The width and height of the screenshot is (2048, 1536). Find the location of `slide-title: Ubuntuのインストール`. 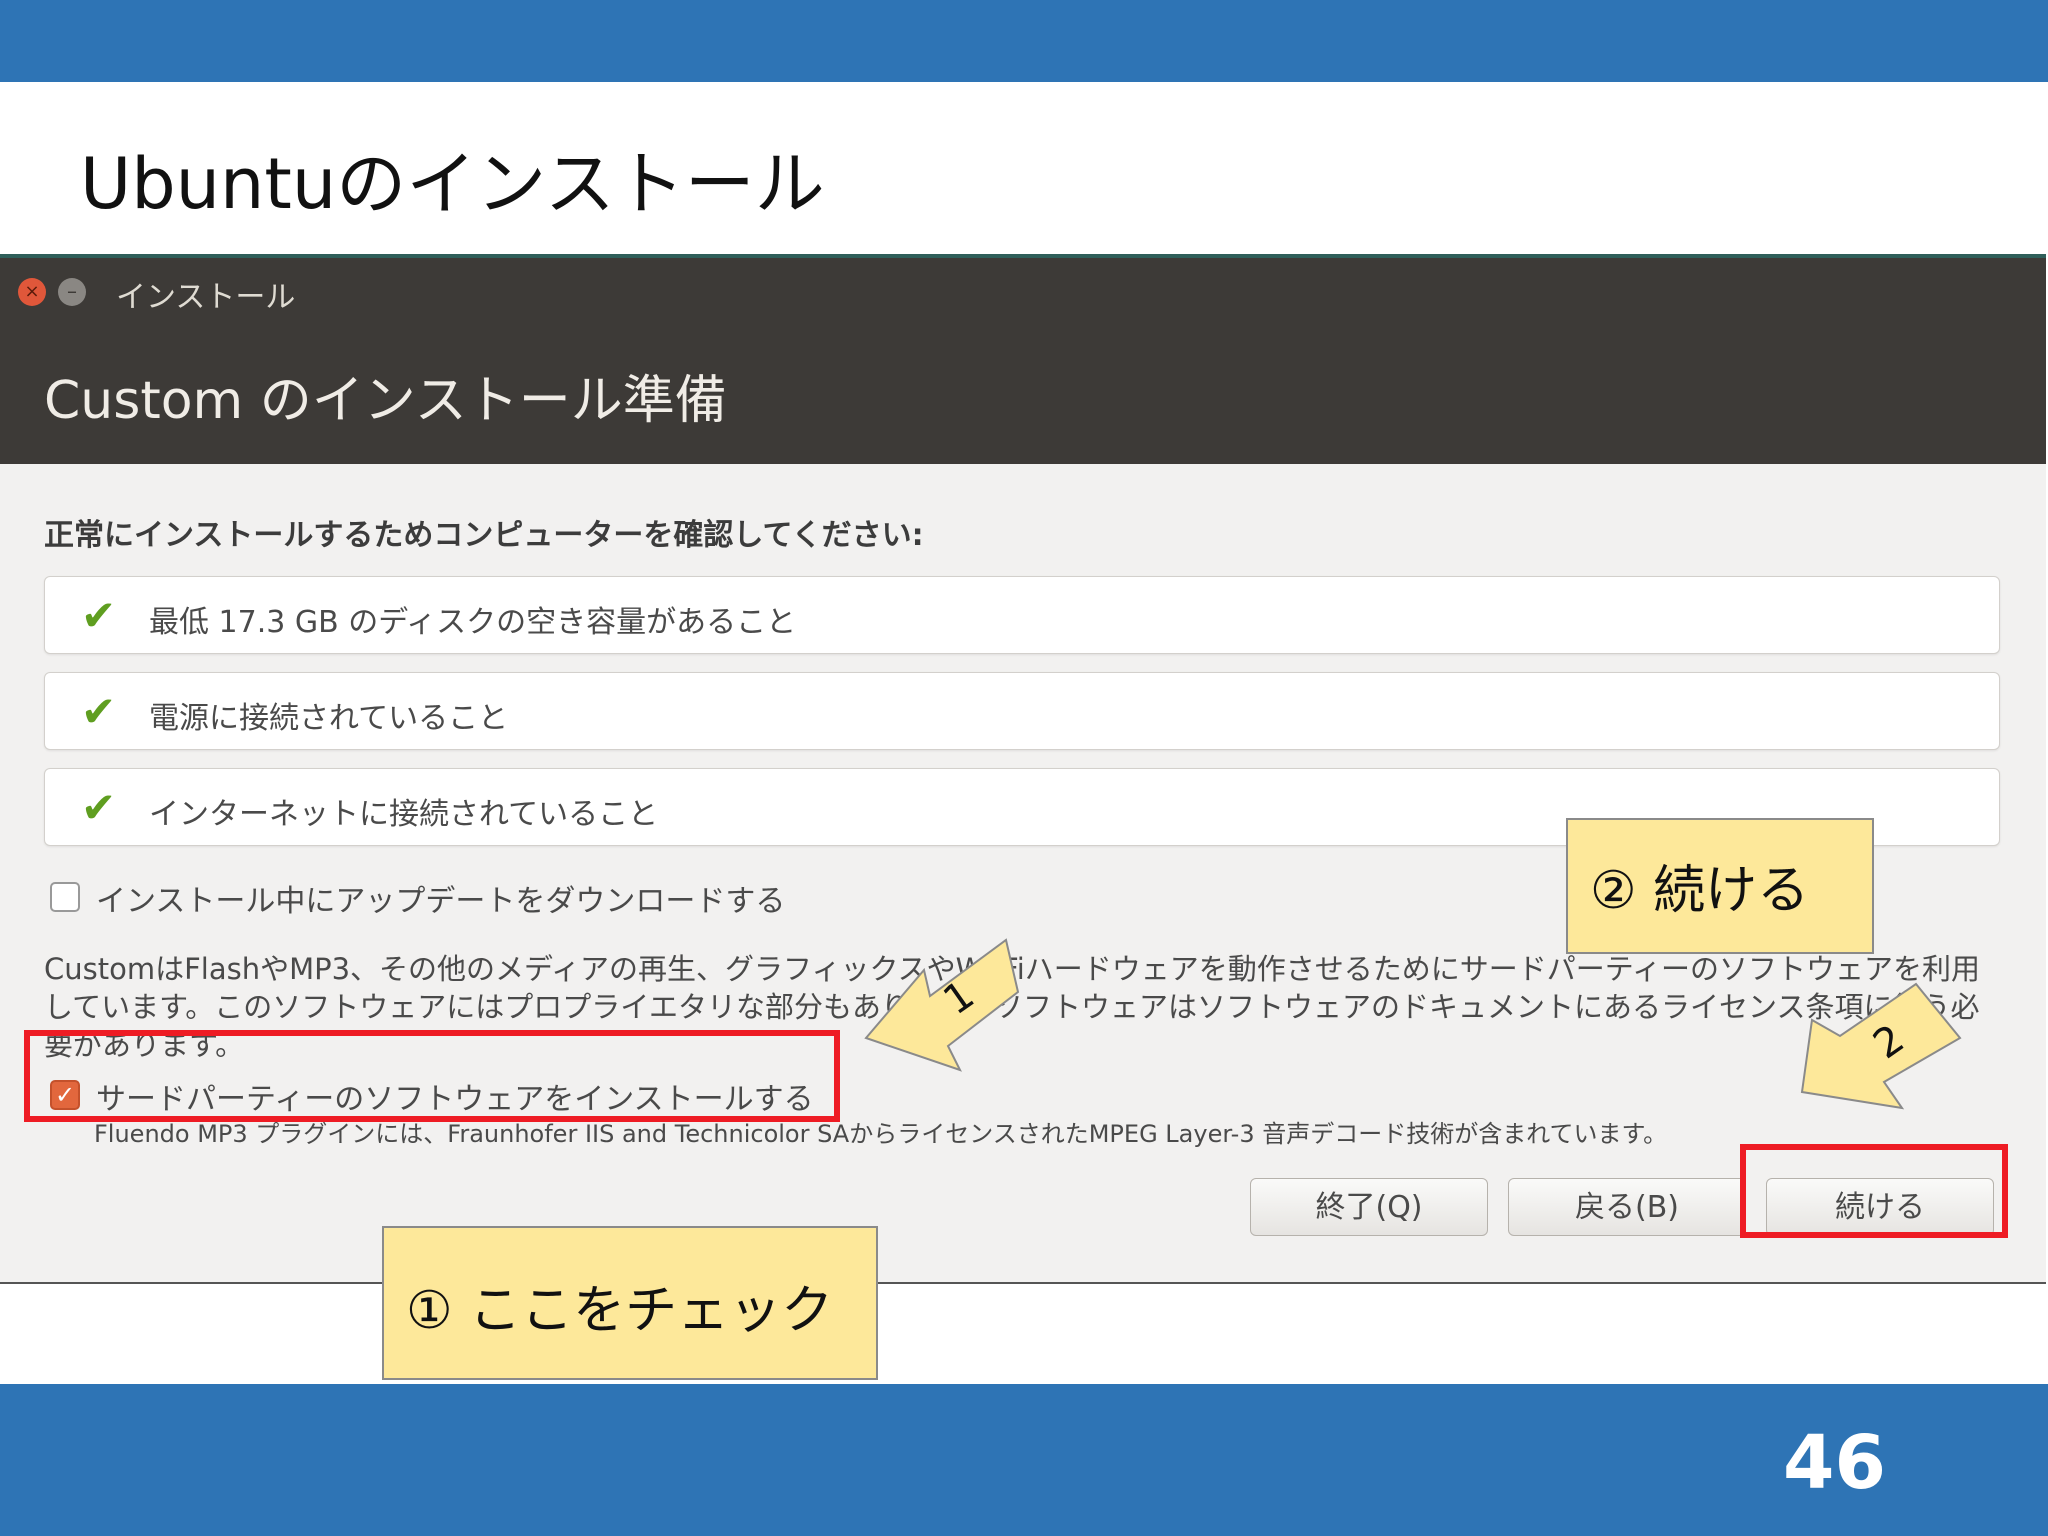

slide-title: Ubuntuのインストール is located at coordinates (452, 184).